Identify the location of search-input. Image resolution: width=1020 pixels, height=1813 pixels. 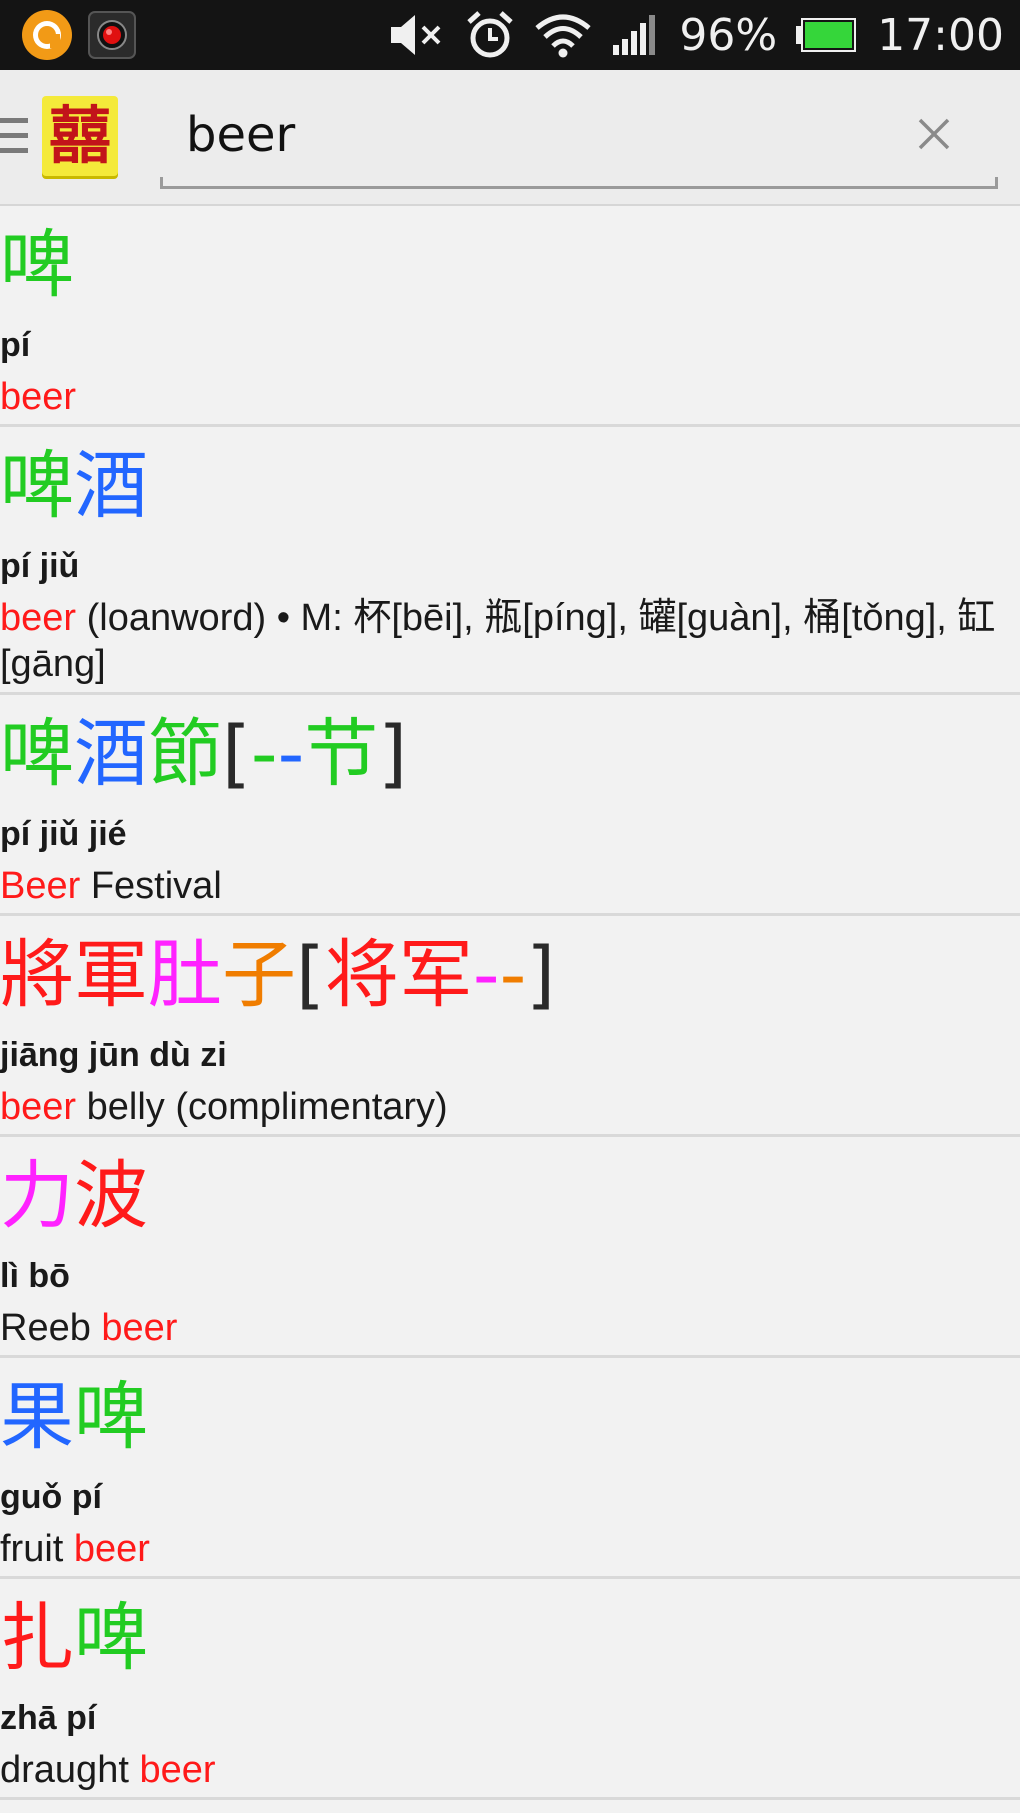
(506, 135).